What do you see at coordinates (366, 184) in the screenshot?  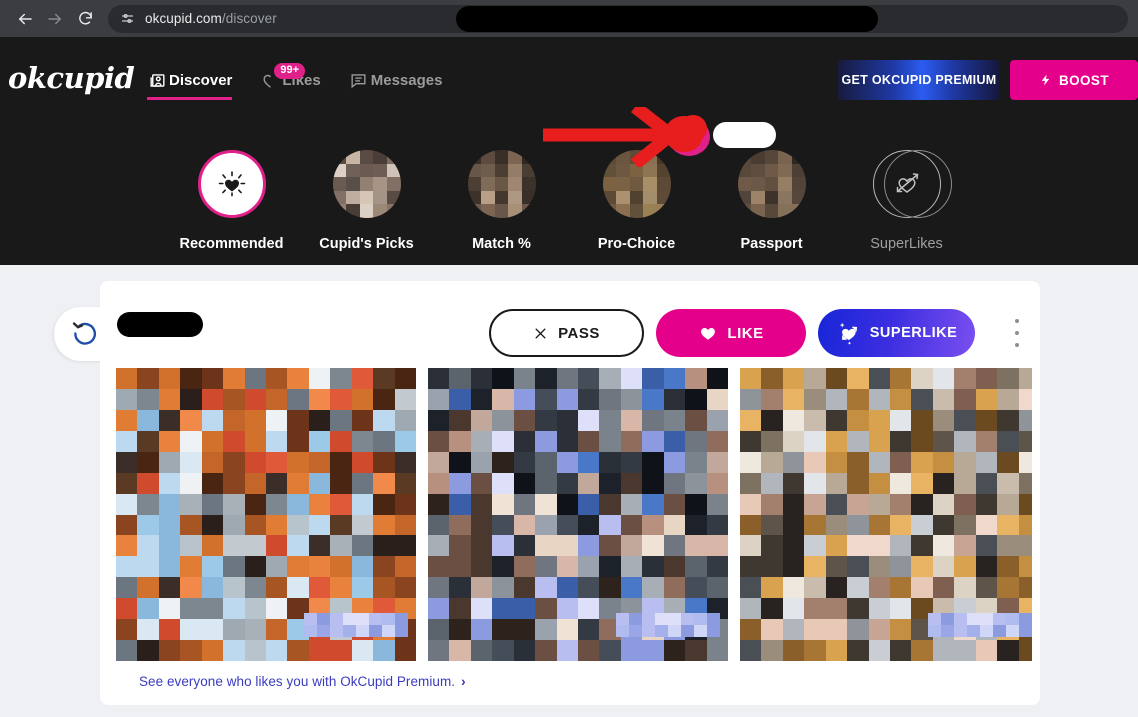 I see `category-cupids-picks-photo` at bounding box center [366, 184].